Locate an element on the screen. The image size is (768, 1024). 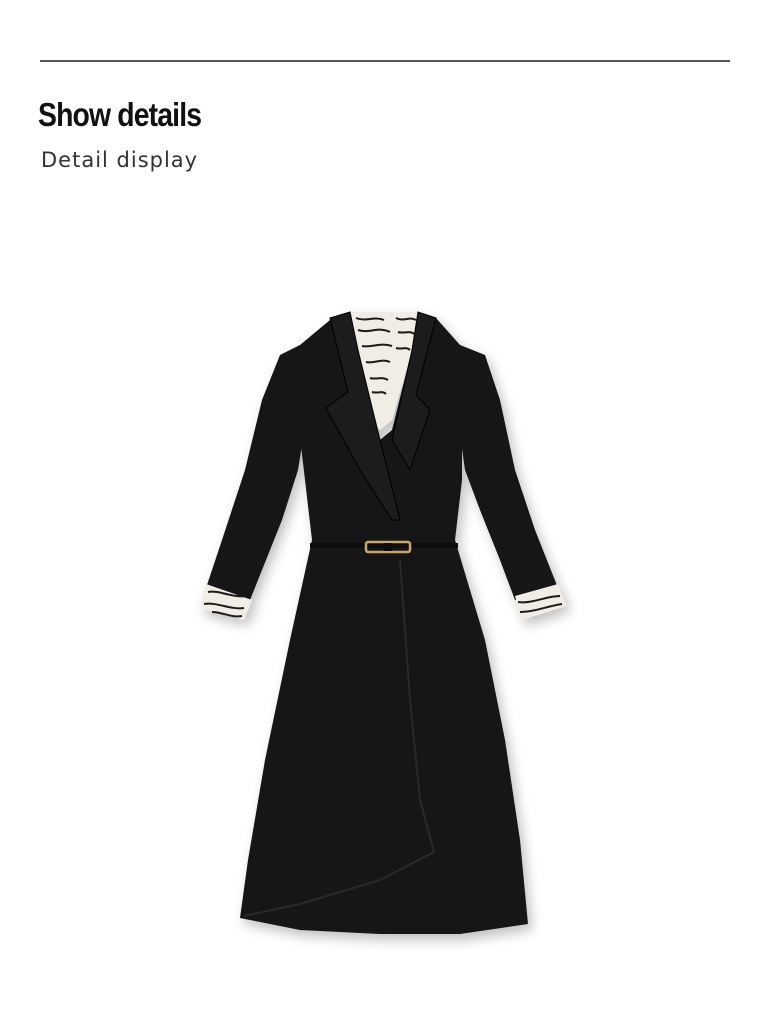
skirt is located at coordinates (384, 737).